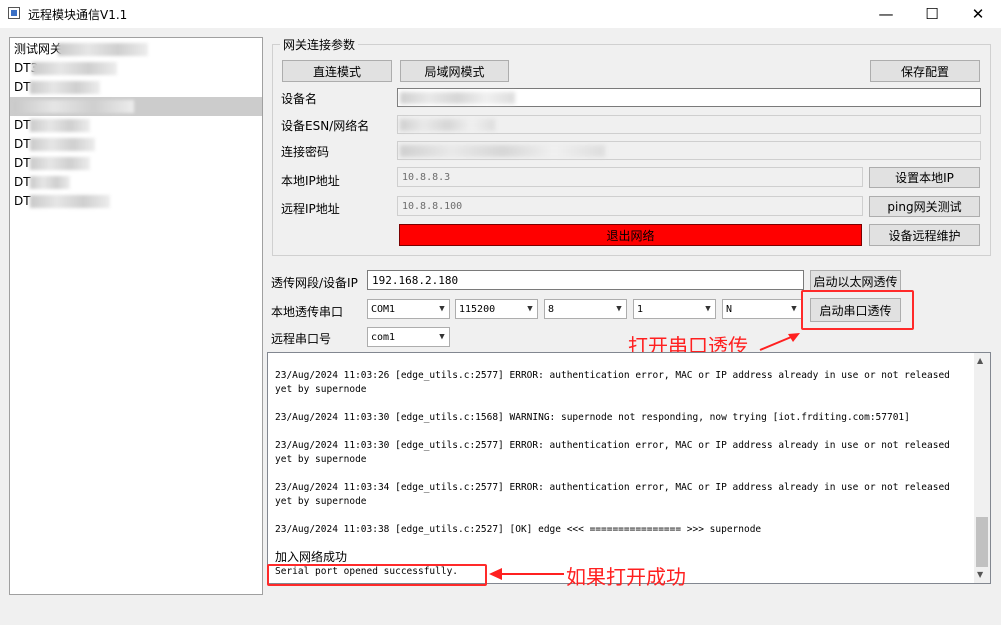  I want to click on data-bits-select: 8 ▼, so click(585, 309).